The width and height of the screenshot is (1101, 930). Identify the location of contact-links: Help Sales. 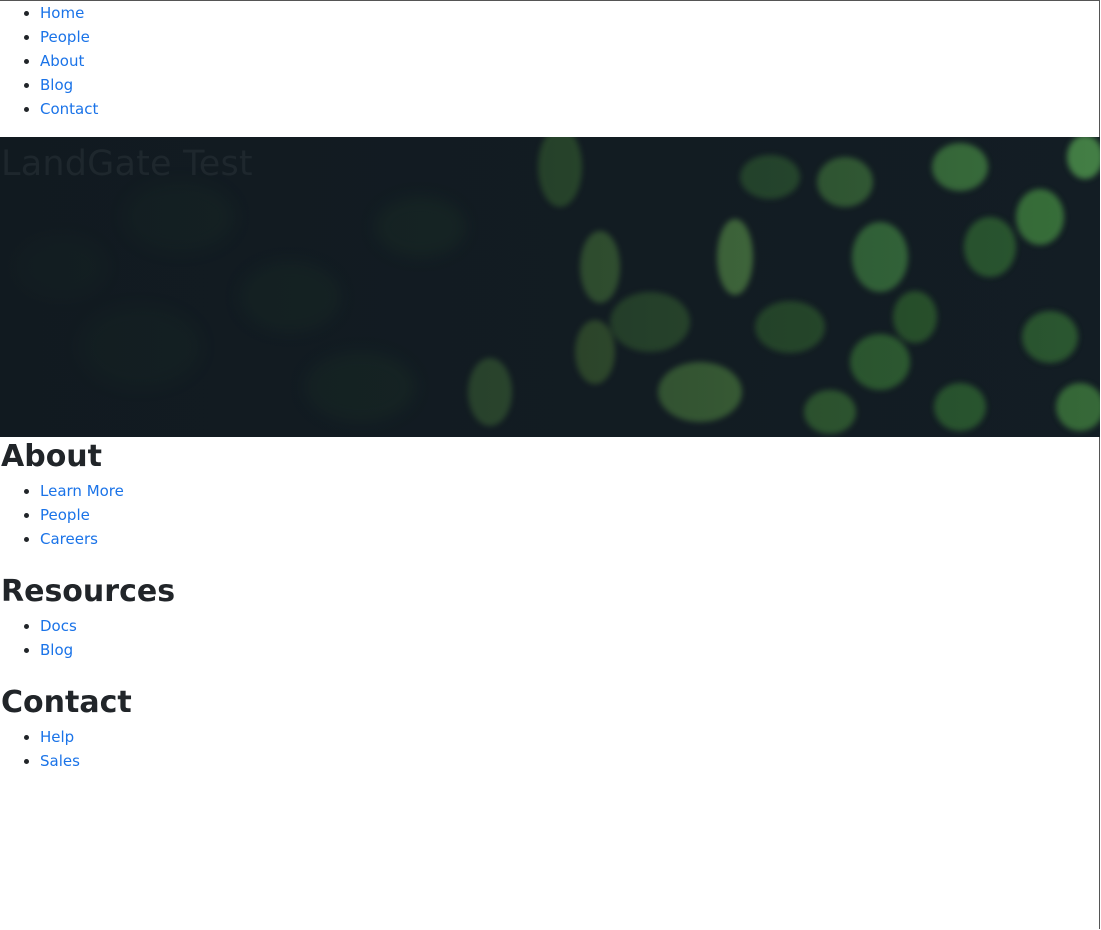
(66, 749).